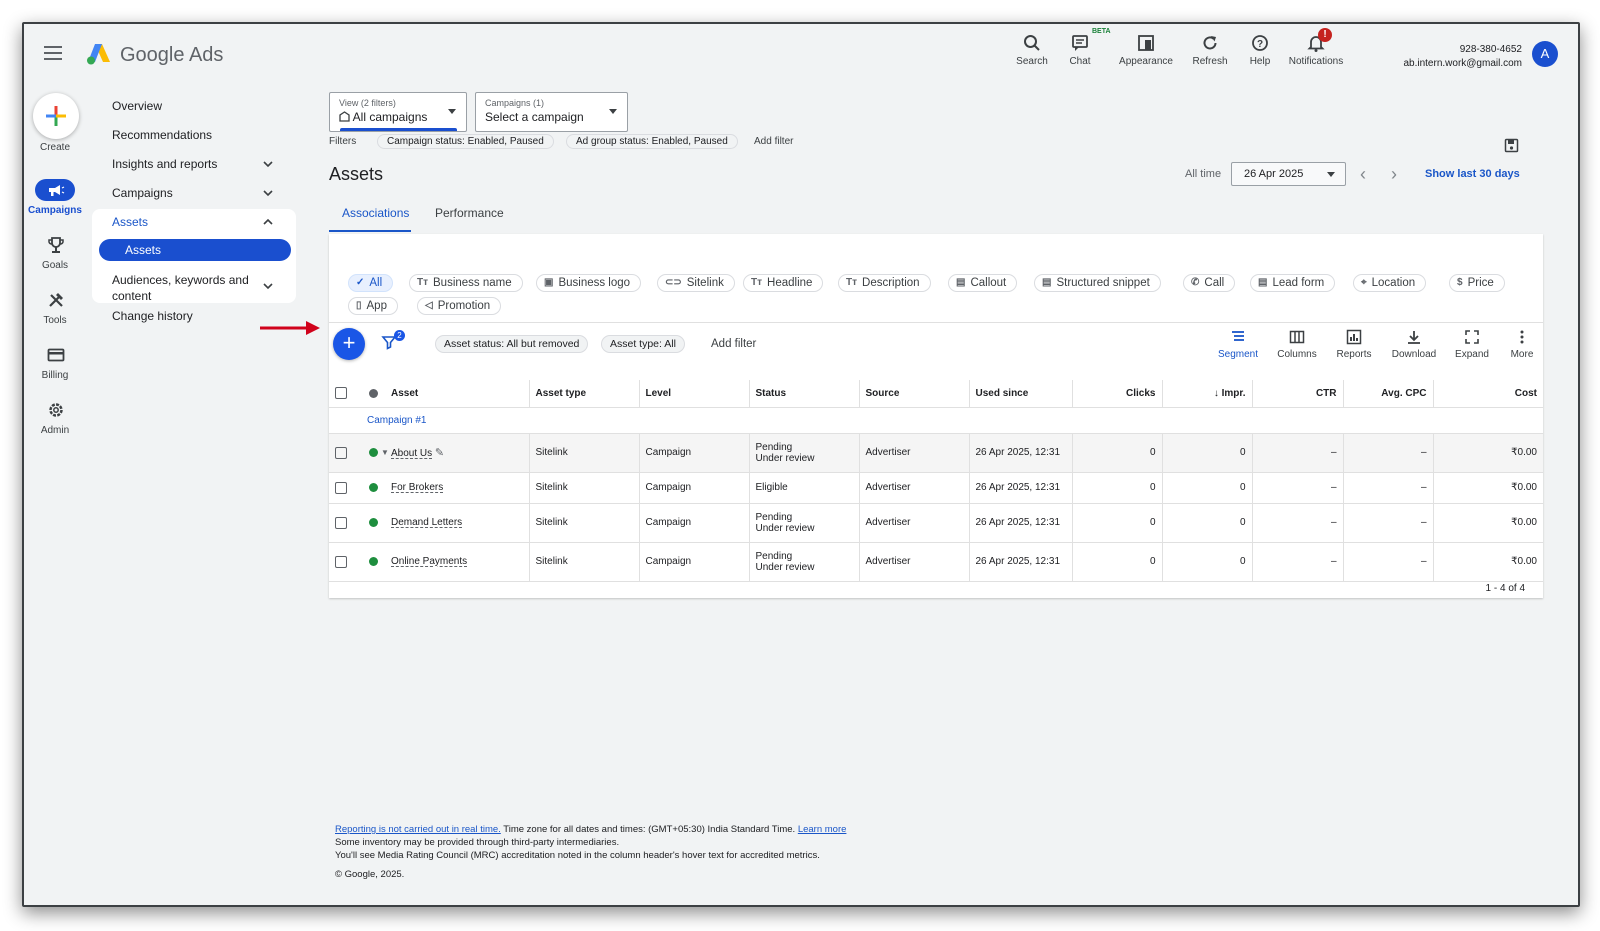  Describe the element at coordinates (53, 53) in the screenshot. I see `menu-icon` at that location.